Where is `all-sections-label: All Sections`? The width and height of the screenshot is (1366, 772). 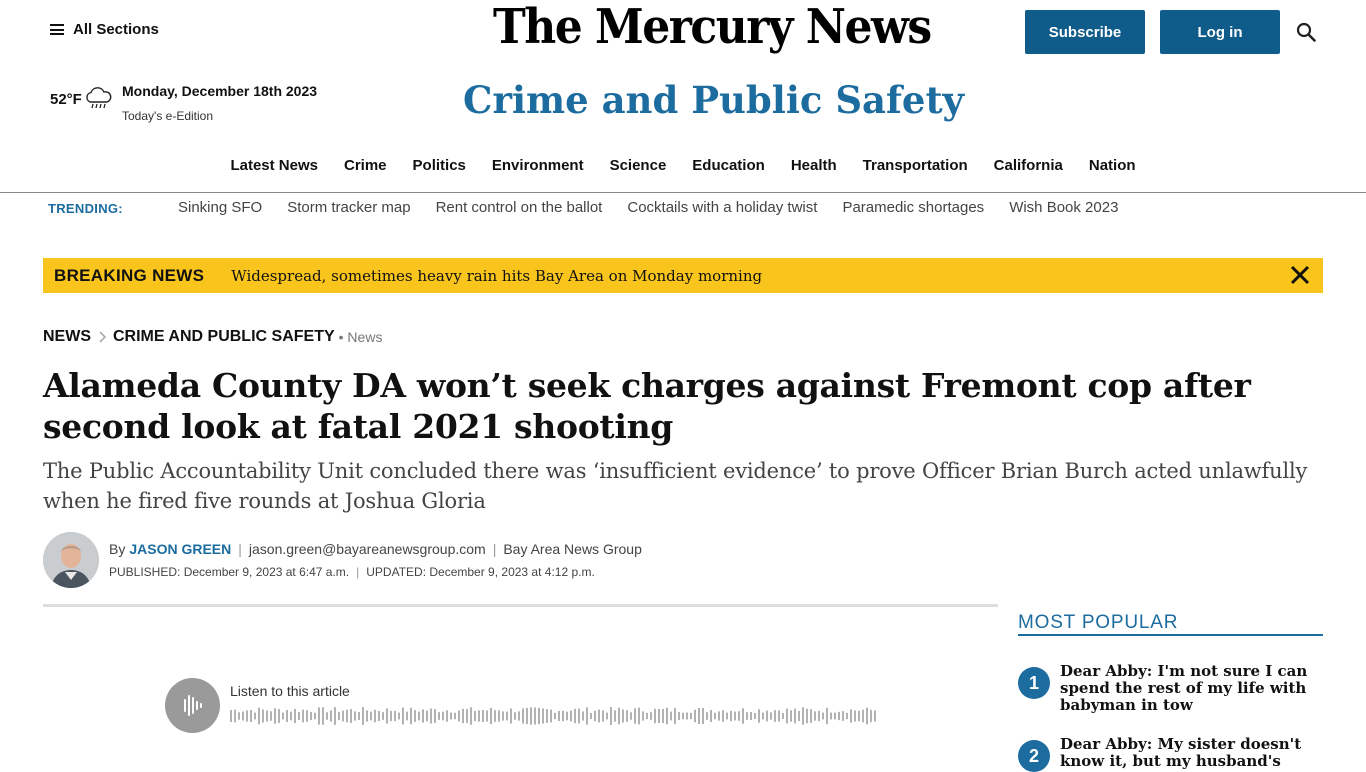
all-sections-label: All Sections is located at coordinates (116, 29).